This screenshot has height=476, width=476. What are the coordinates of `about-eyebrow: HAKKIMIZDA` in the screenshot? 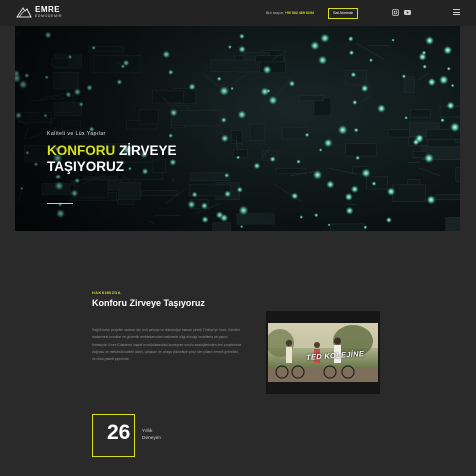 It's located at (107, 293).